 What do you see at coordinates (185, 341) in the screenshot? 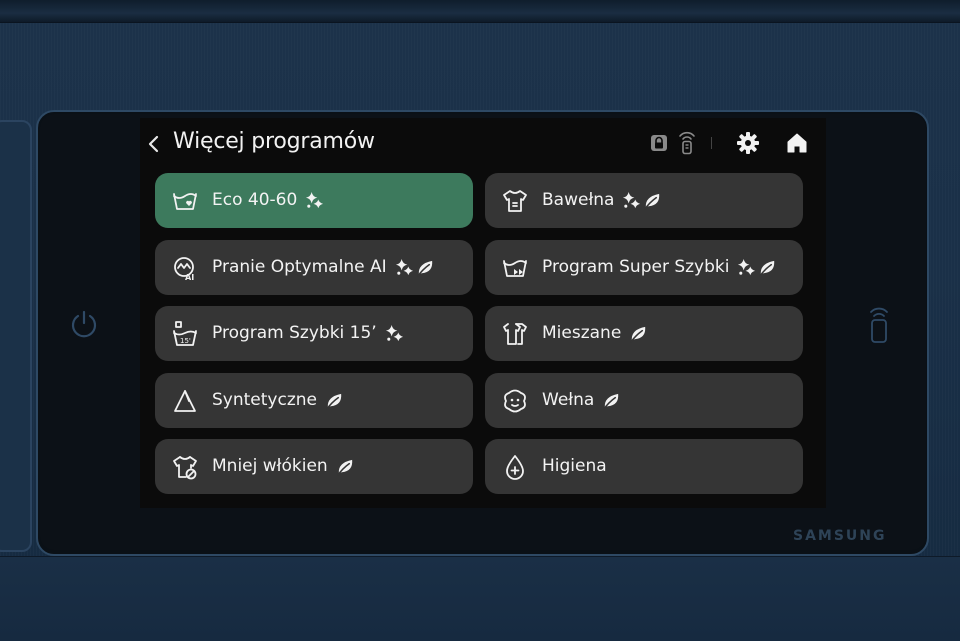
I see `svg-text: 15'` at bounding box center [185, 341].